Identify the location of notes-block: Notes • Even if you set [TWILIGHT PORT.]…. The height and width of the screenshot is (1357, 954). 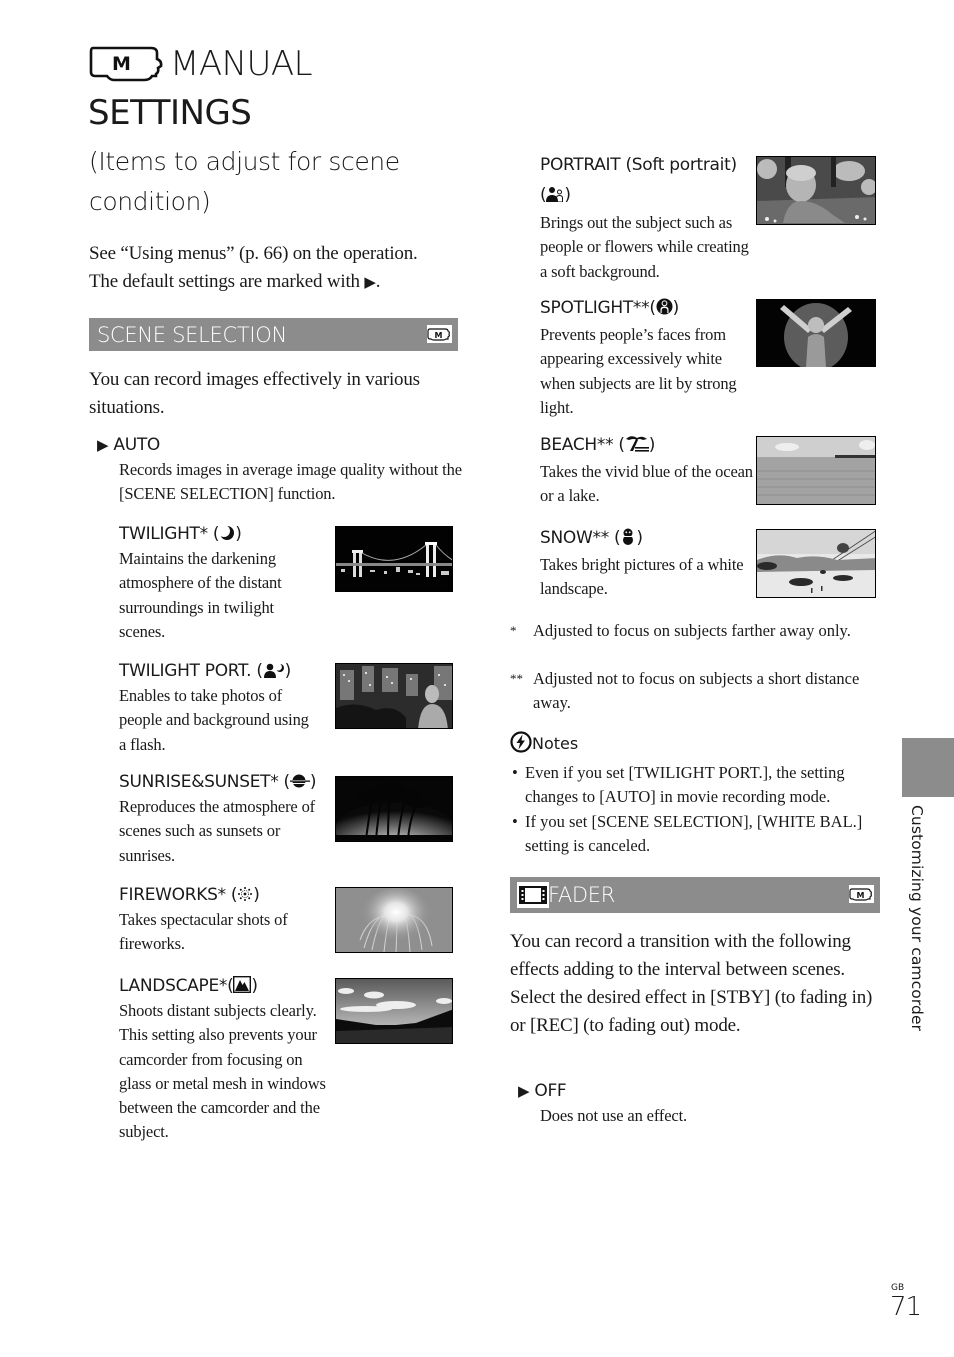
(697, 794).